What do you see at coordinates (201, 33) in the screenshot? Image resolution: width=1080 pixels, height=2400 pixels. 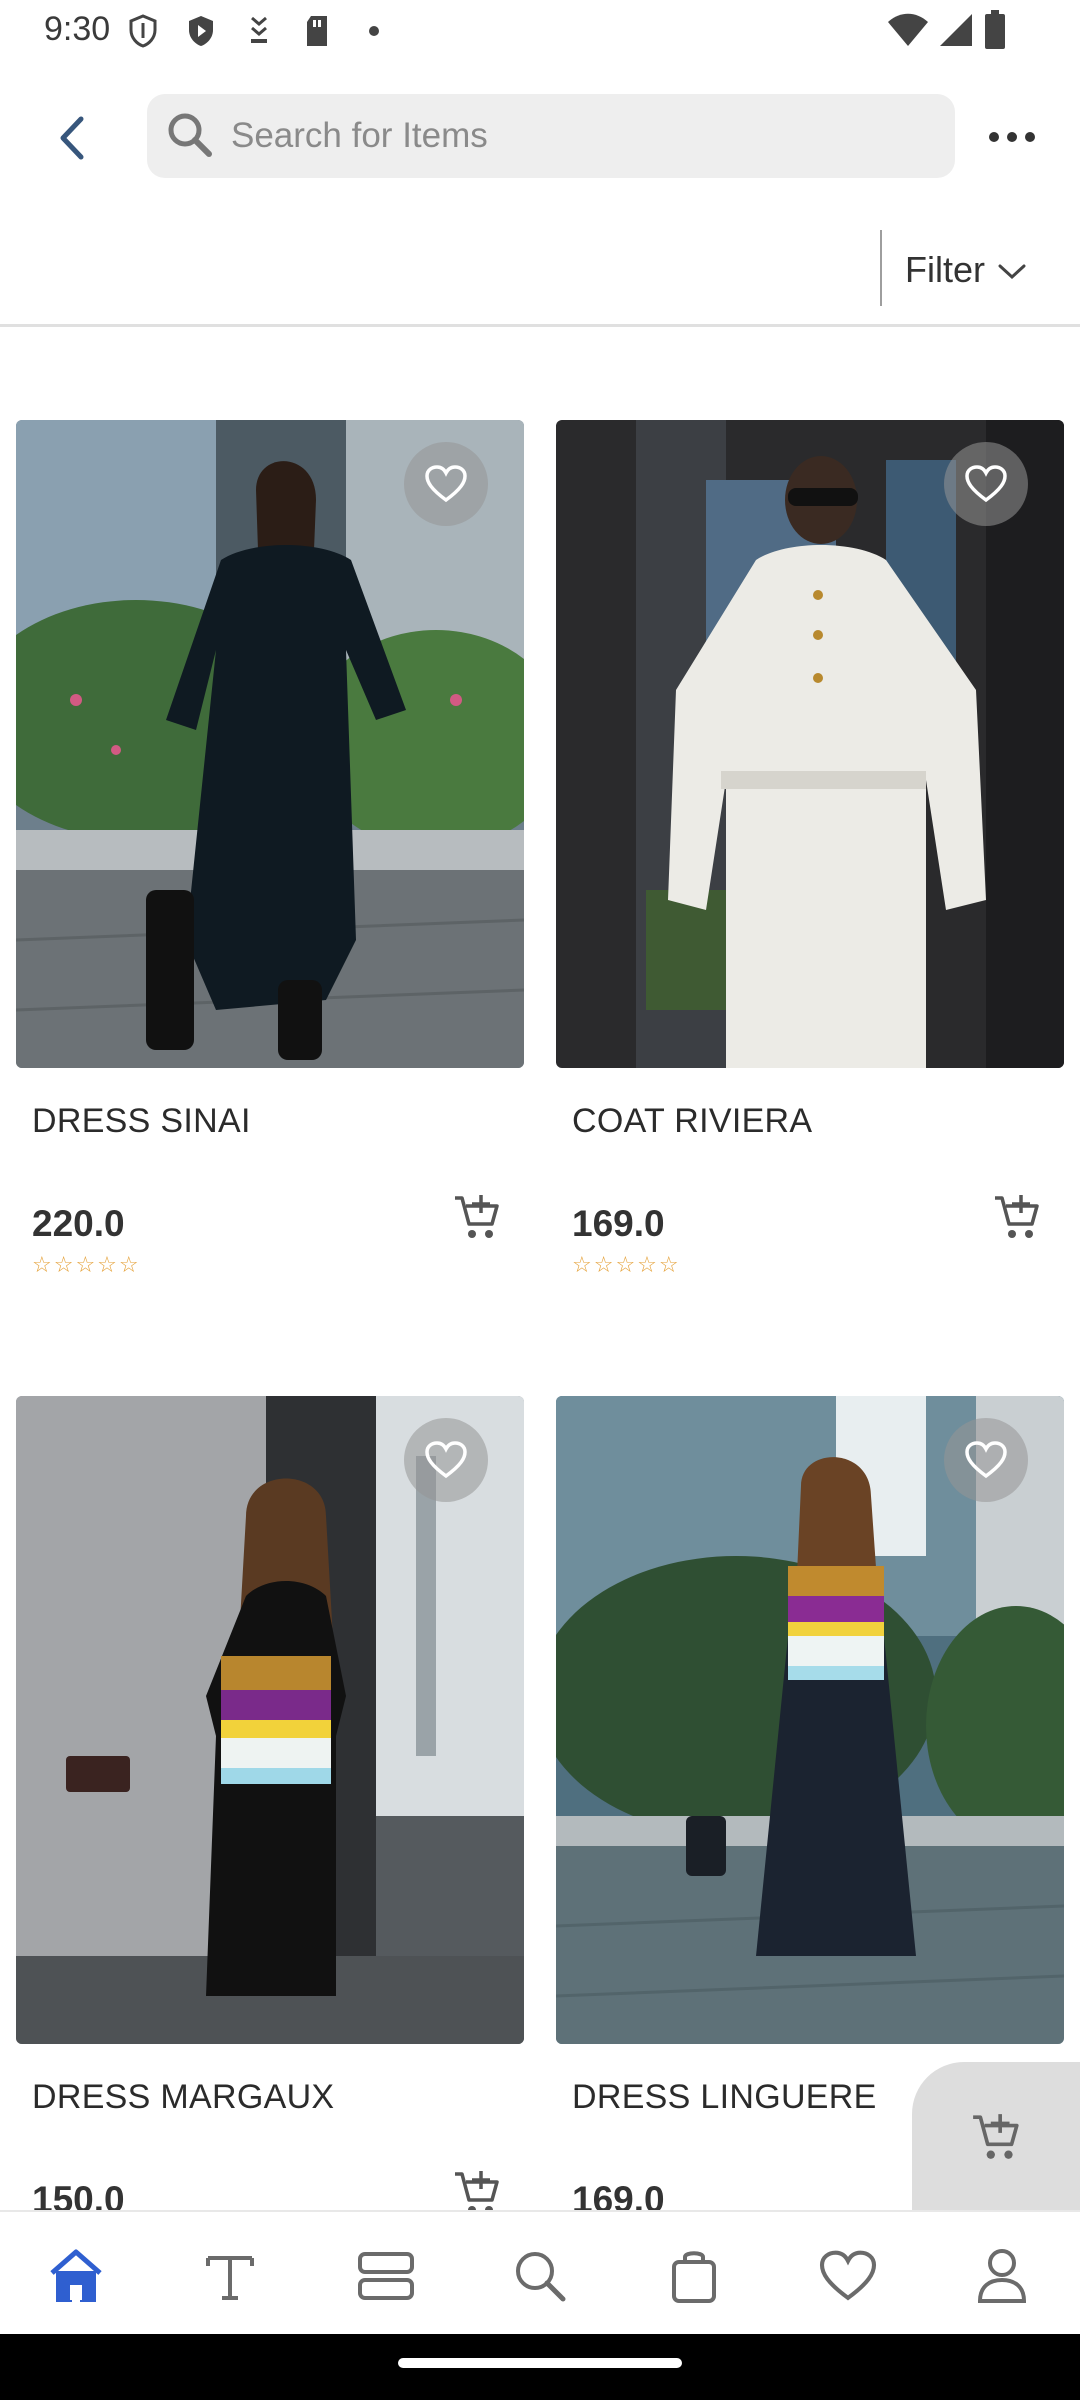 I see `shield-play-icon` at bounding box center [201, 33].